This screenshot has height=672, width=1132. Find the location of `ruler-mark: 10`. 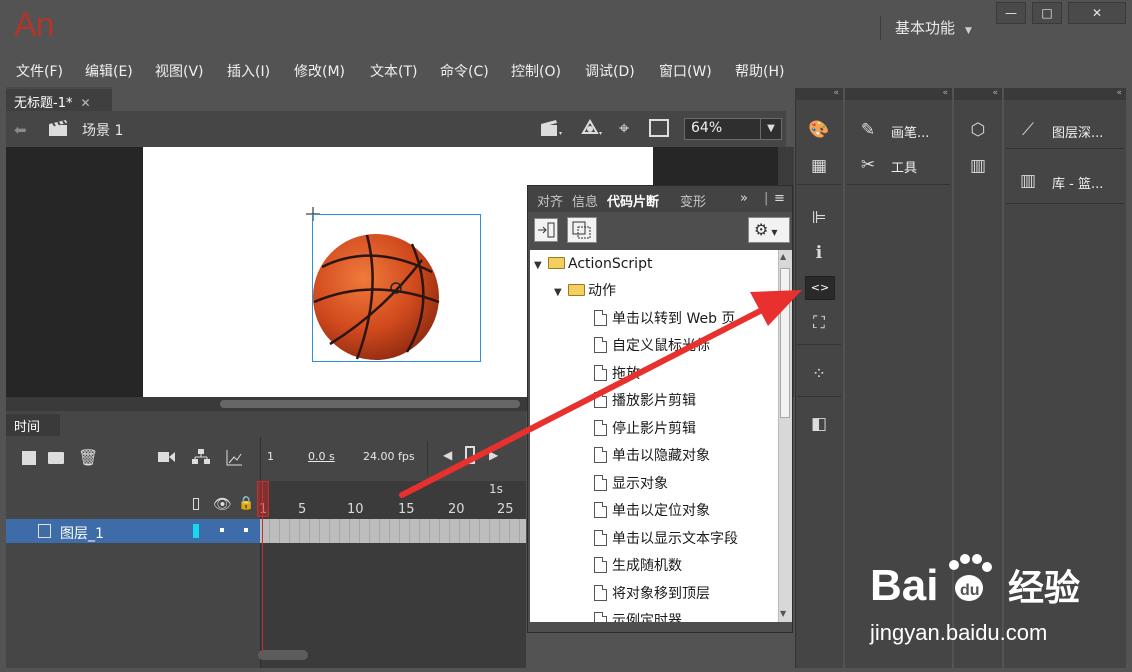

ruler-mark: 10 is located at coordinates (355, 509).